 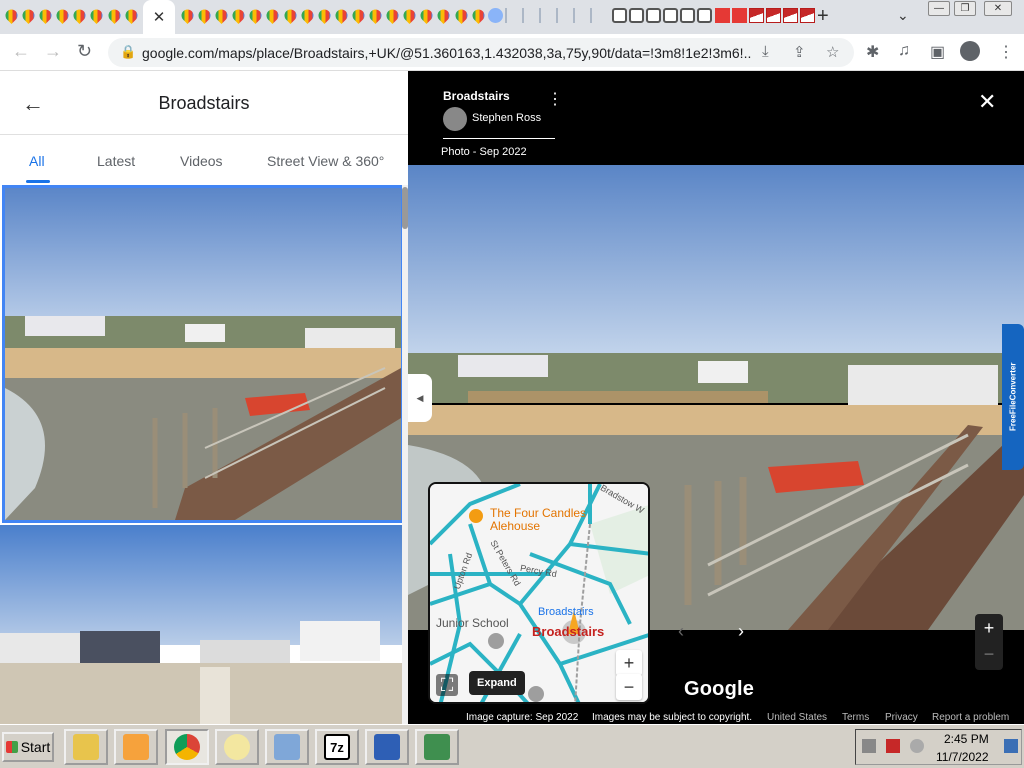 What do you see at coordinates (966, 739) in the screenshot?
I see `clock-time: 2:45 PM` at bounding box center [966, 739].